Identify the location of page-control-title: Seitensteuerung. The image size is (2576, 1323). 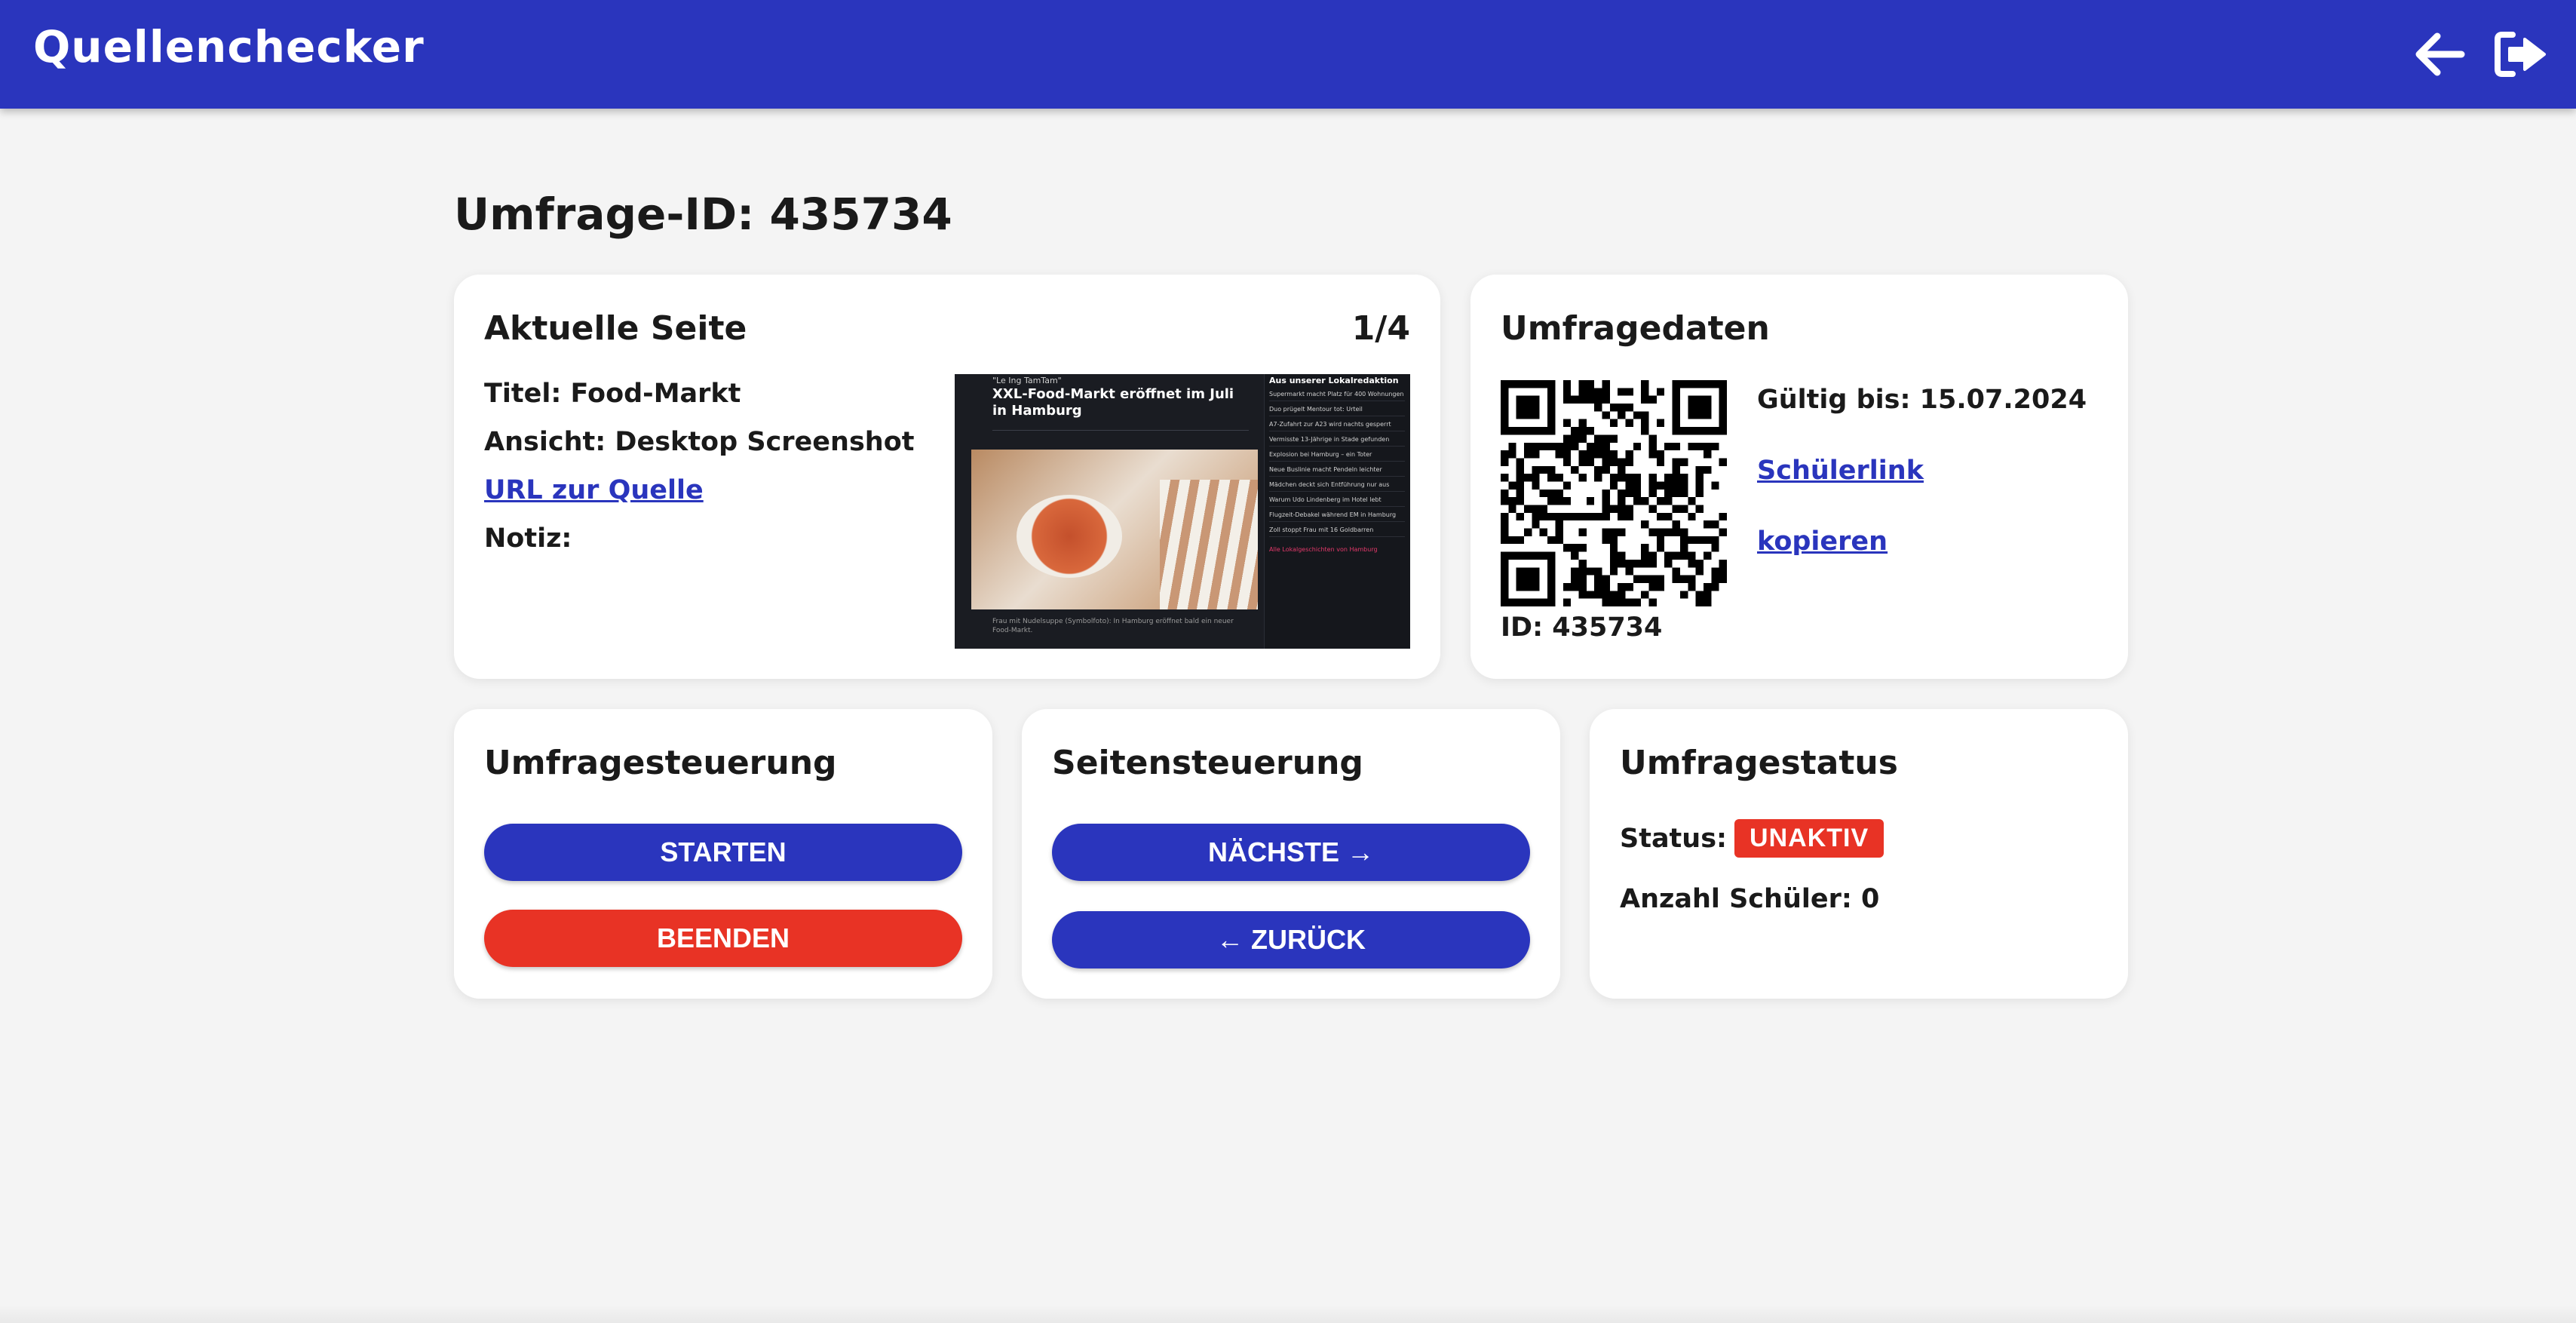
(1207, 763).